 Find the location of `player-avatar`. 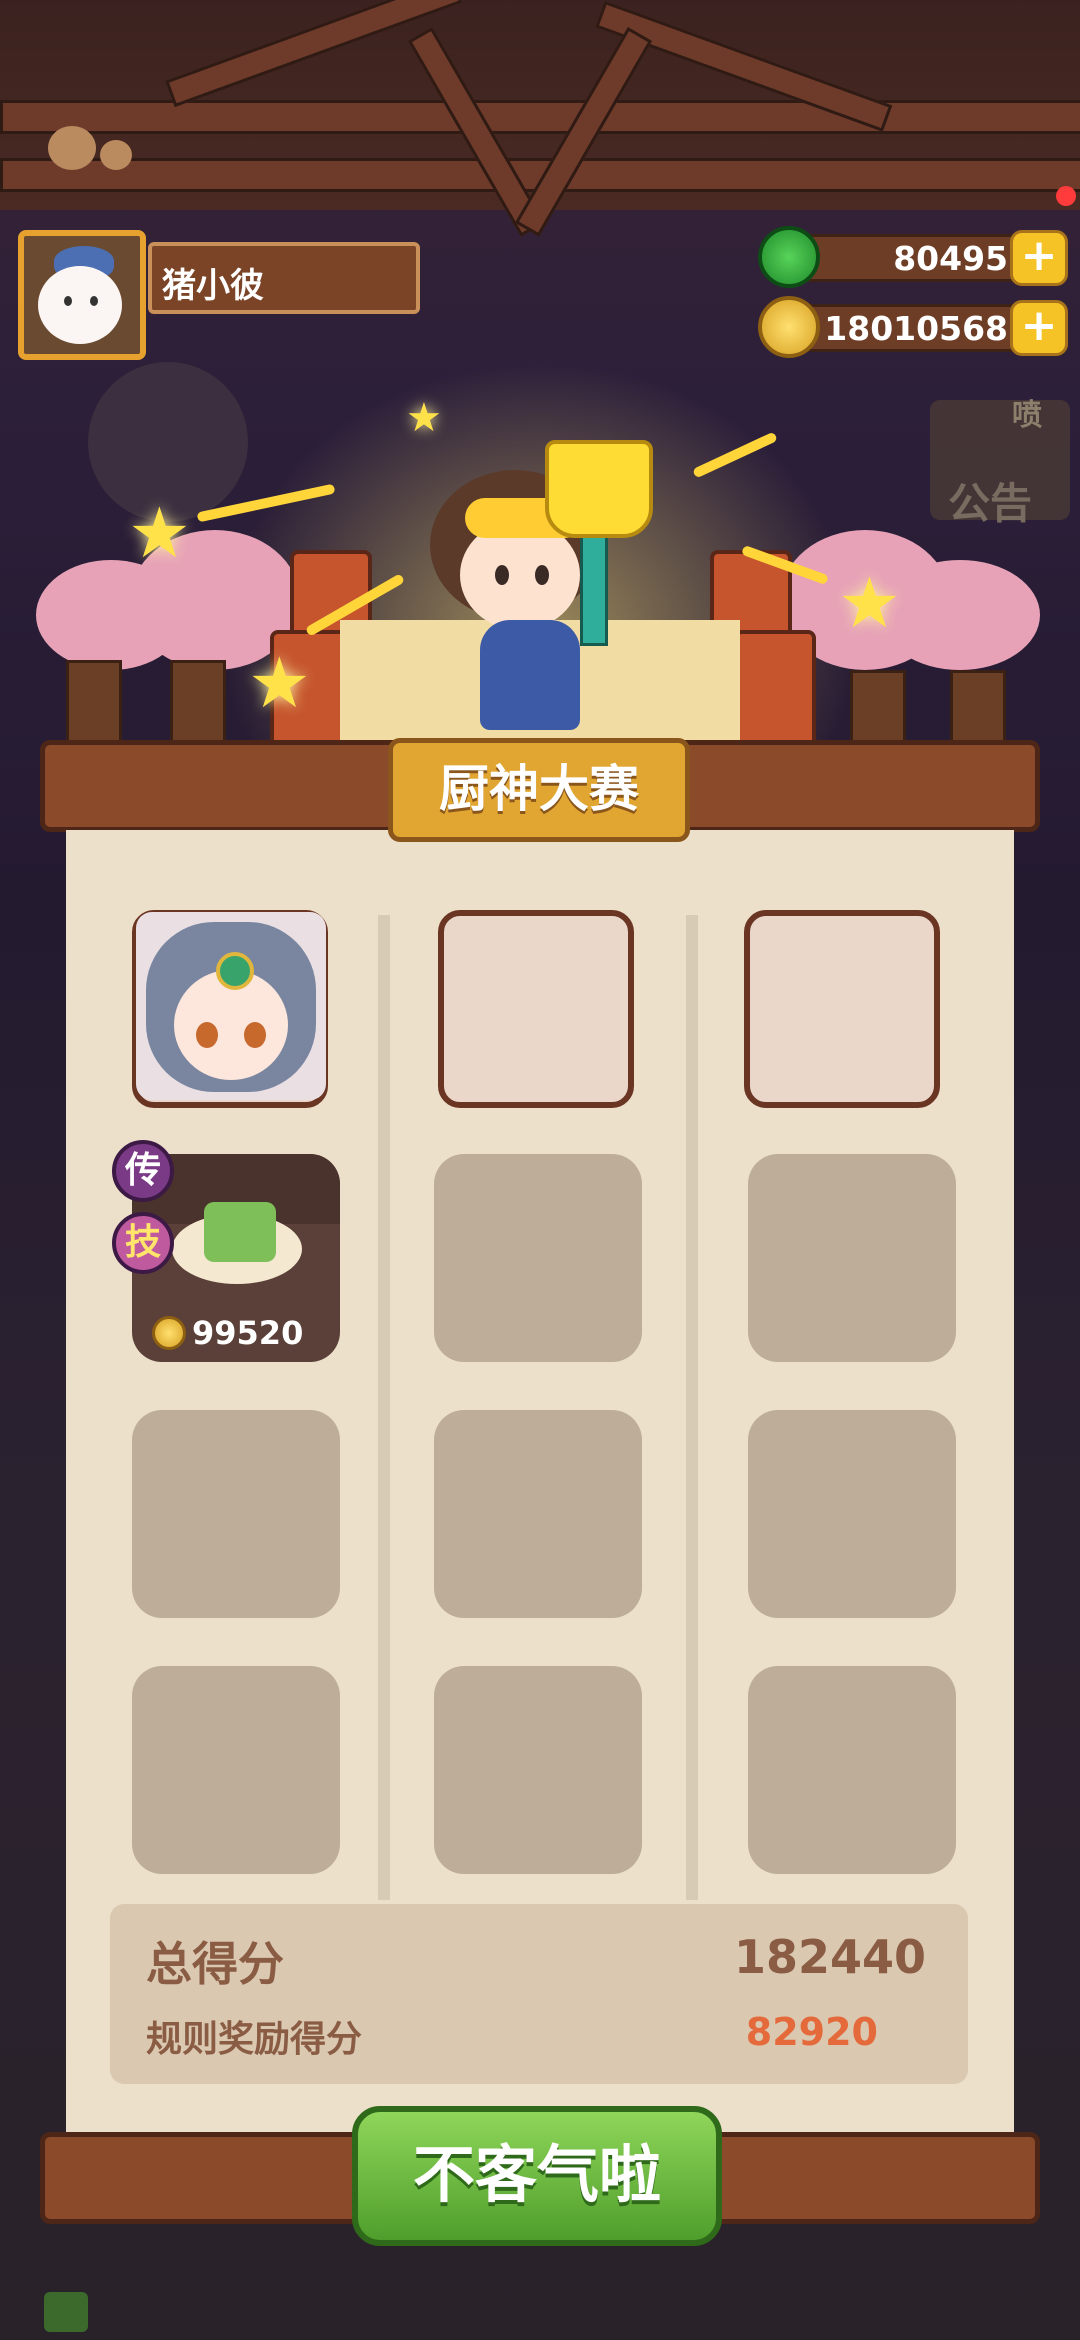

player-avatar is located at coordinates (82, 295).